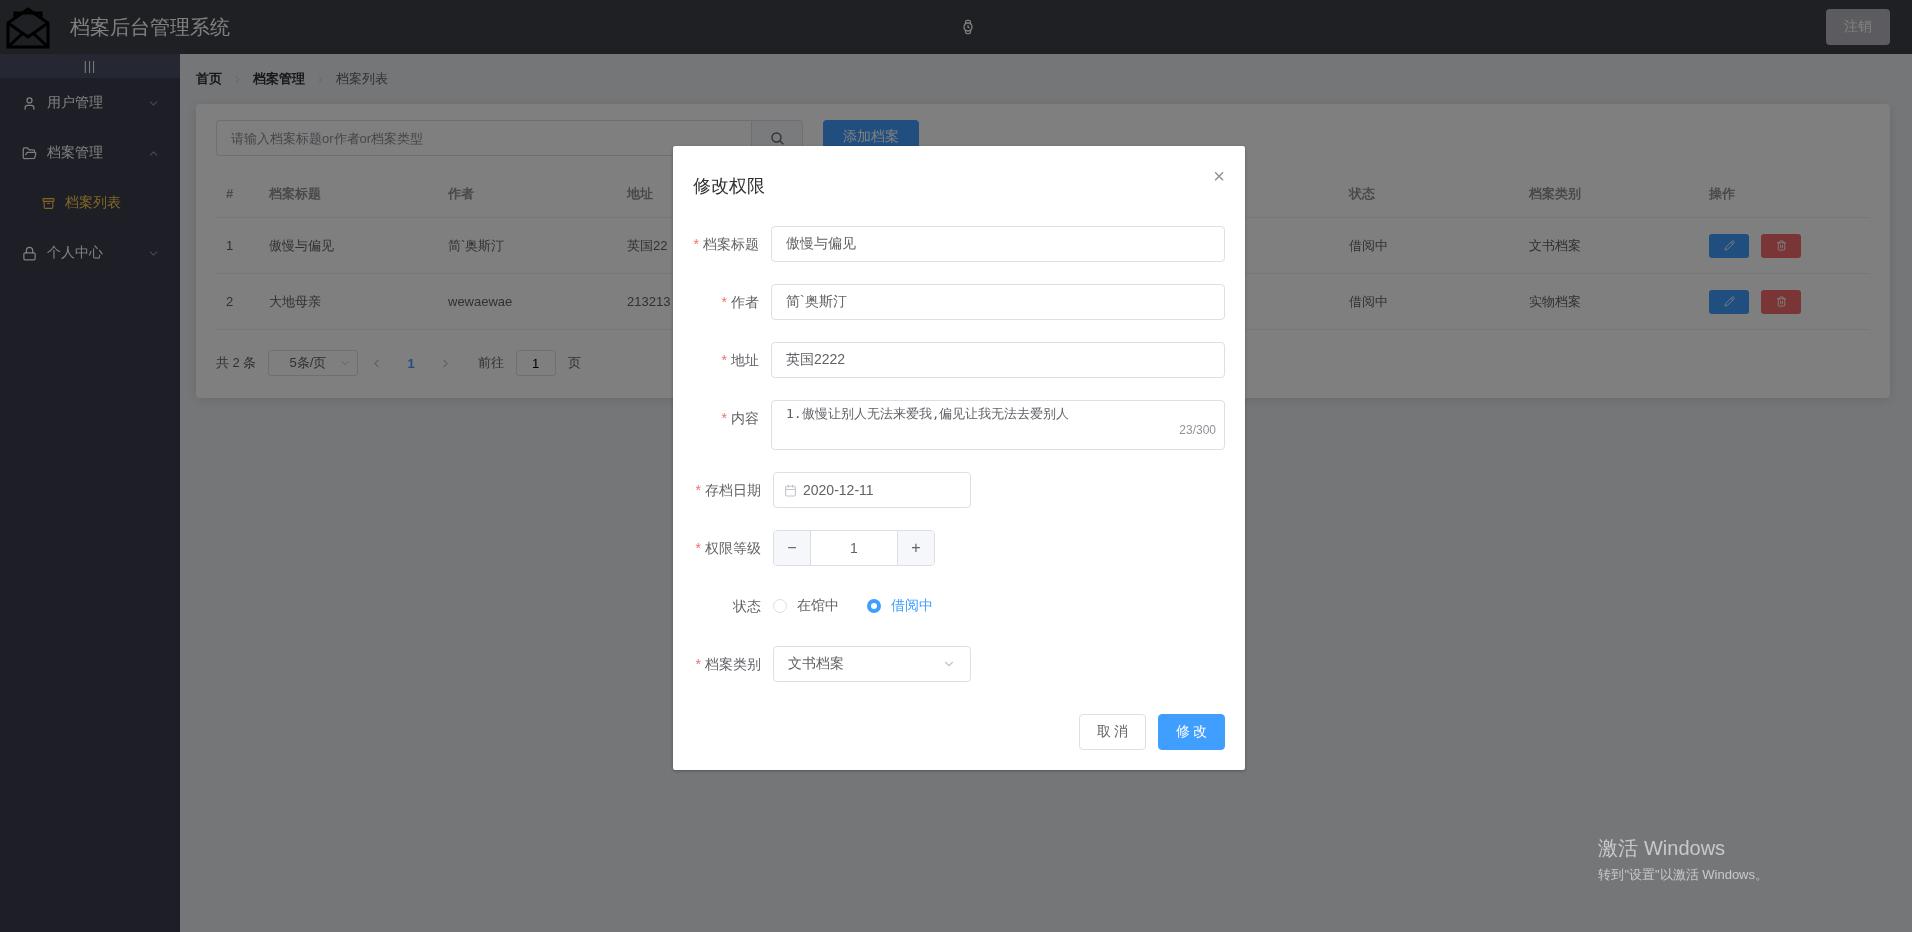 The height and width of the screenshot is (932, 1912). I want to click on search-icon, so click(777, 138).